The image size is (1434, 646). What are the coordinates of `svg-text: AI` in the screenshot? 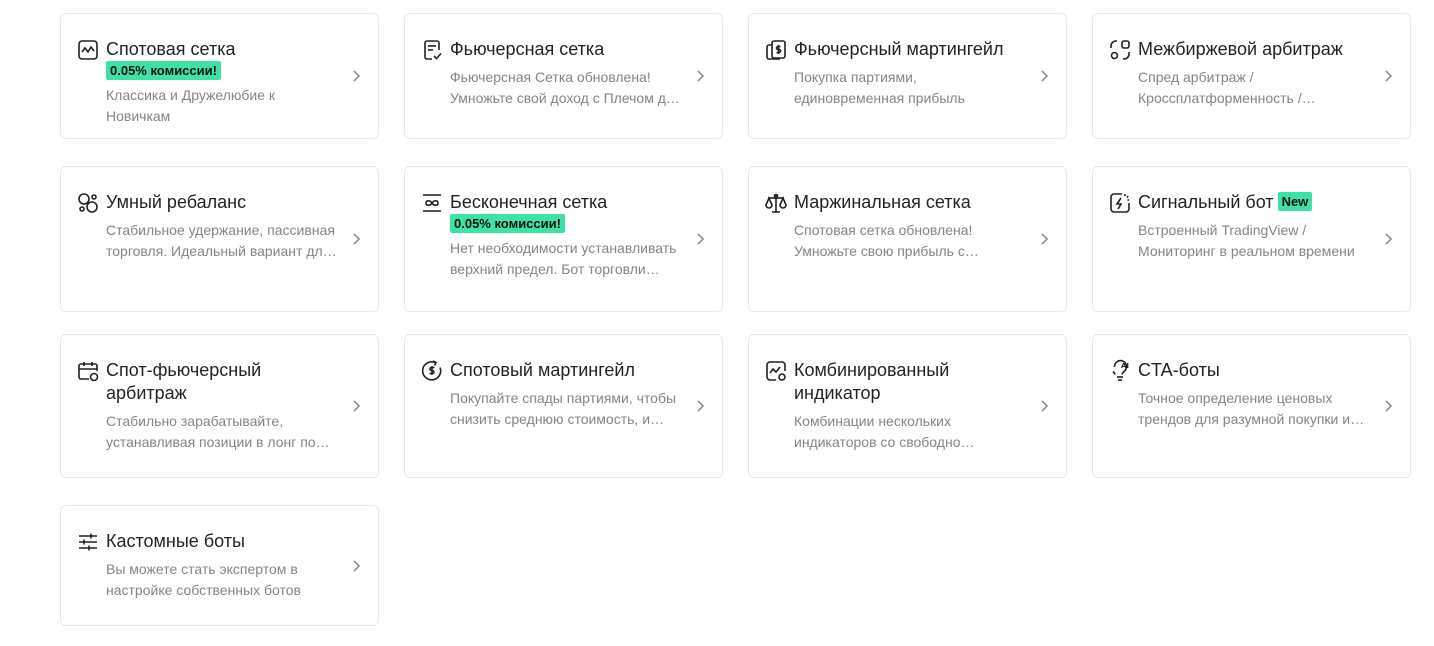 It's located at (1125, 366).